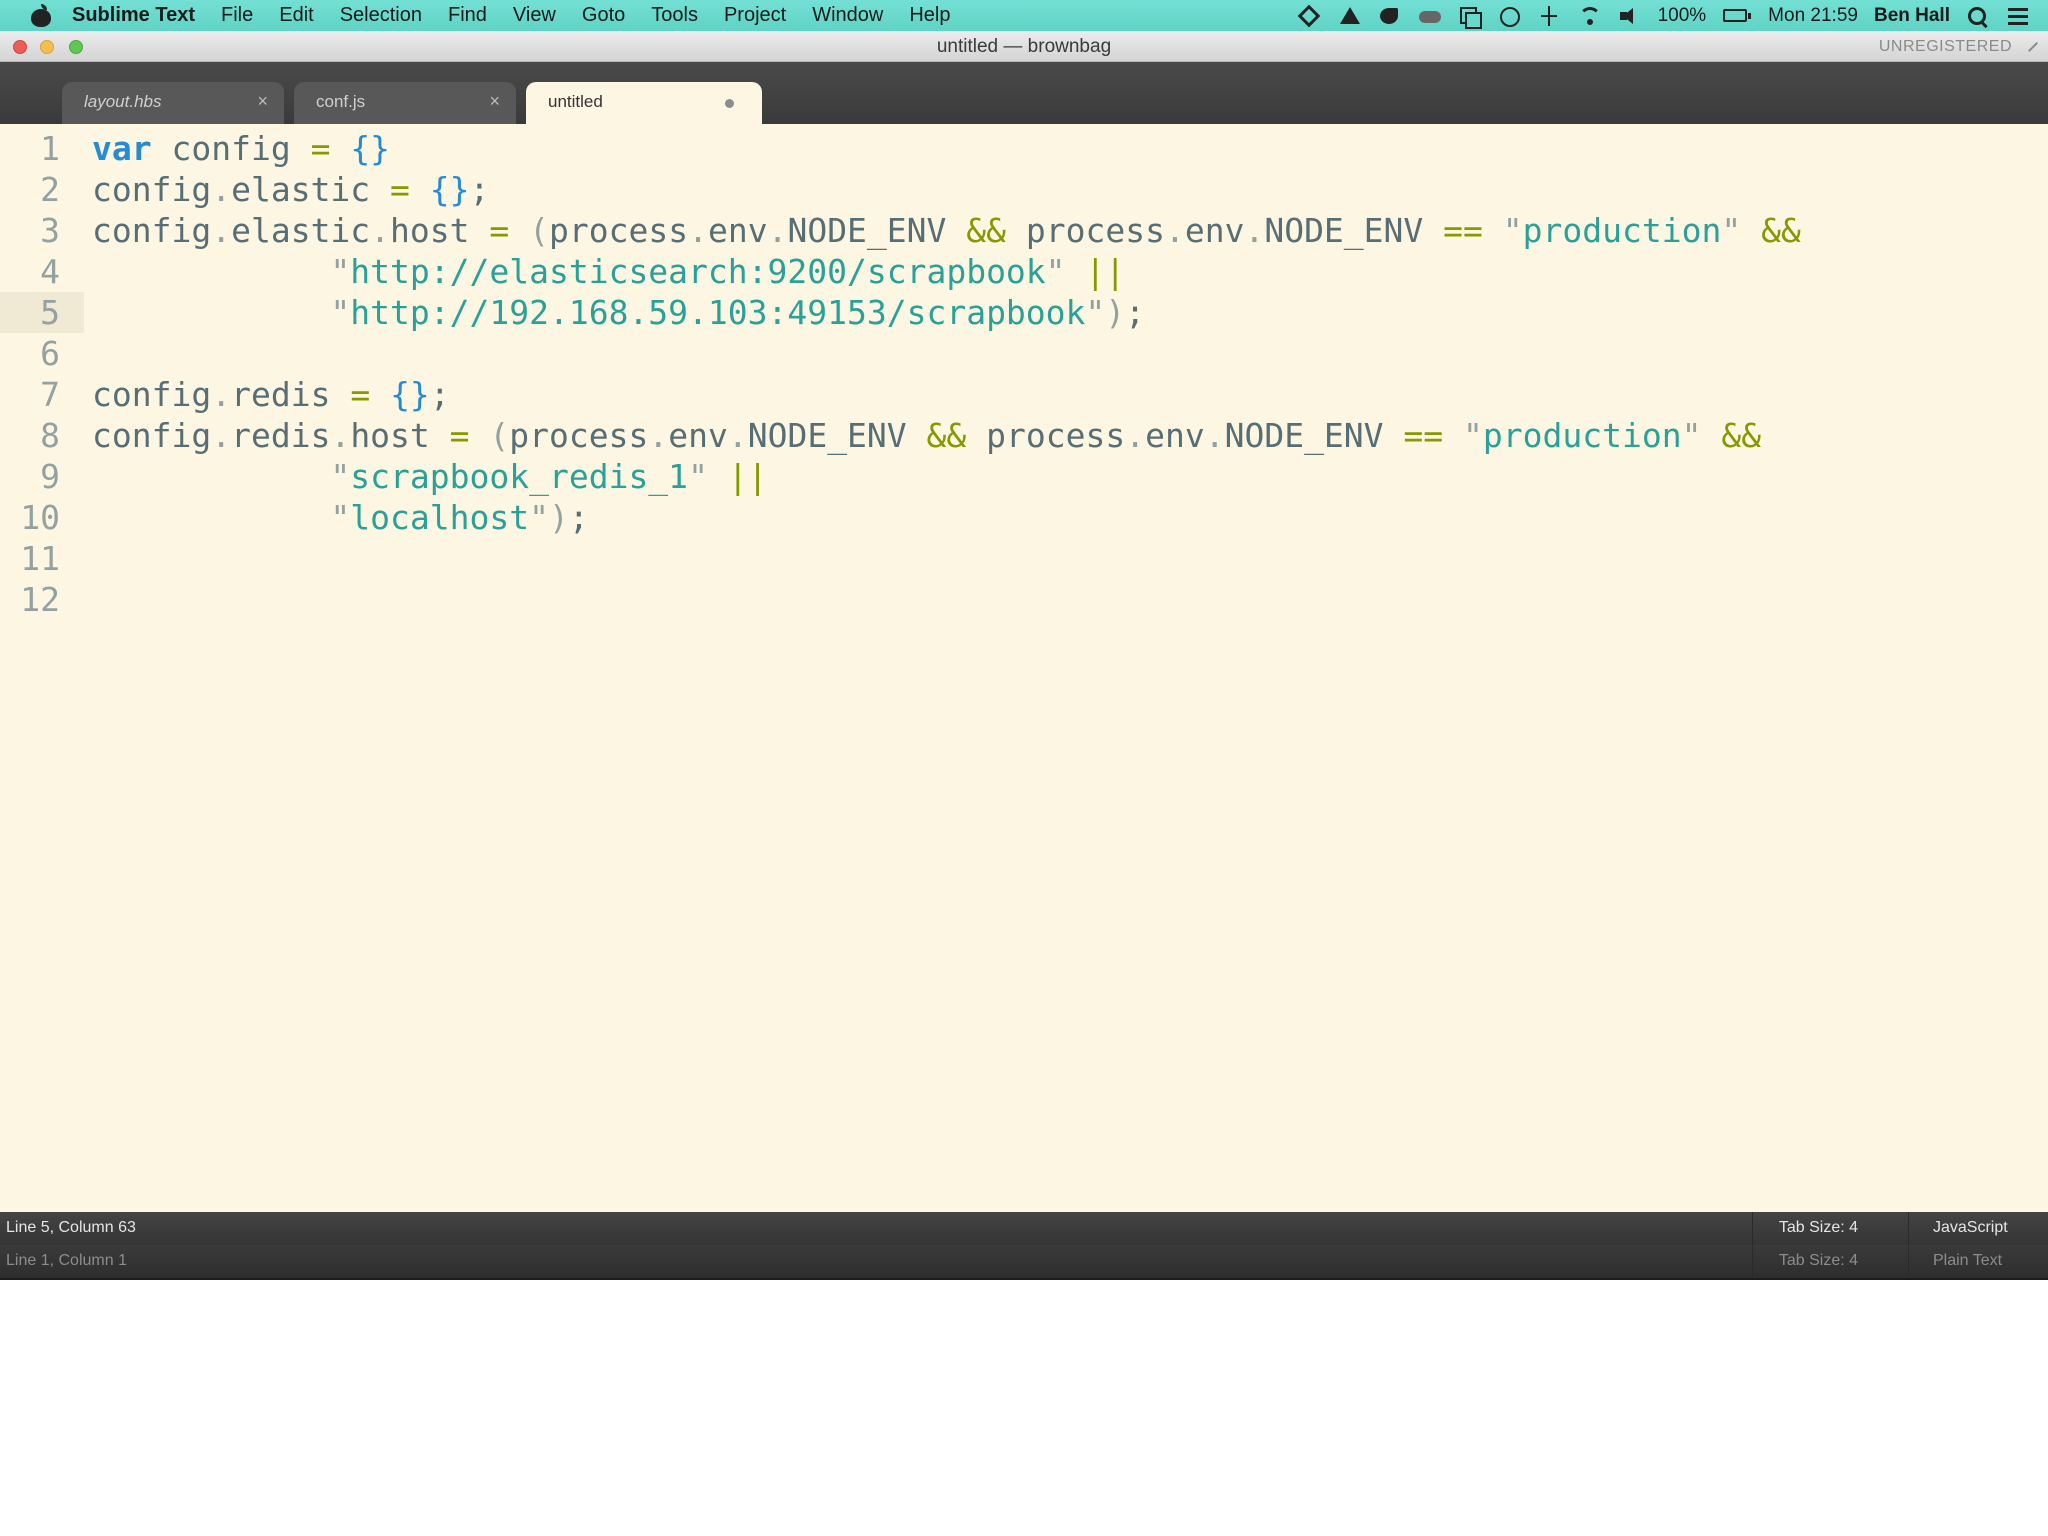 The width and height of the screenshot is (2048, 1536). What do you see at coordinates (1815, 1228) in the screenshot?
I see `tab-size-selector: Tab Size: 4` at bounding box center [1815, 1228].